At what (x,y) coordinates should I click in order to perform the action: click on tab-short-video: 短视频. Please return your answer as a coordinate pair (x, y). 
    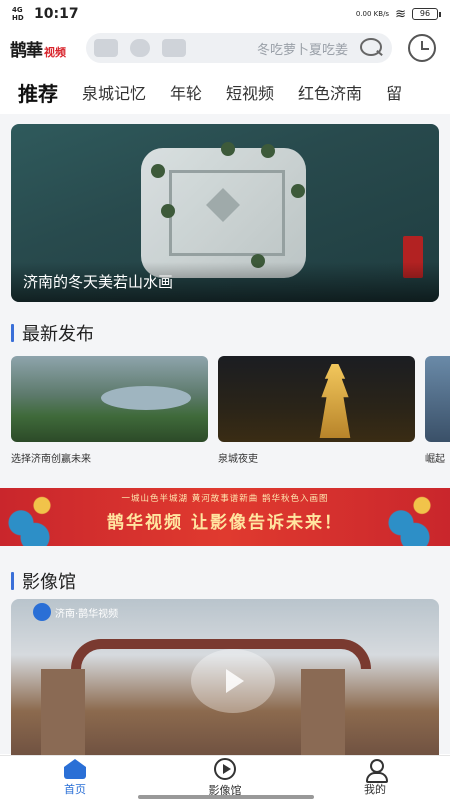
    Looking at the image, I should click on (250, 92).